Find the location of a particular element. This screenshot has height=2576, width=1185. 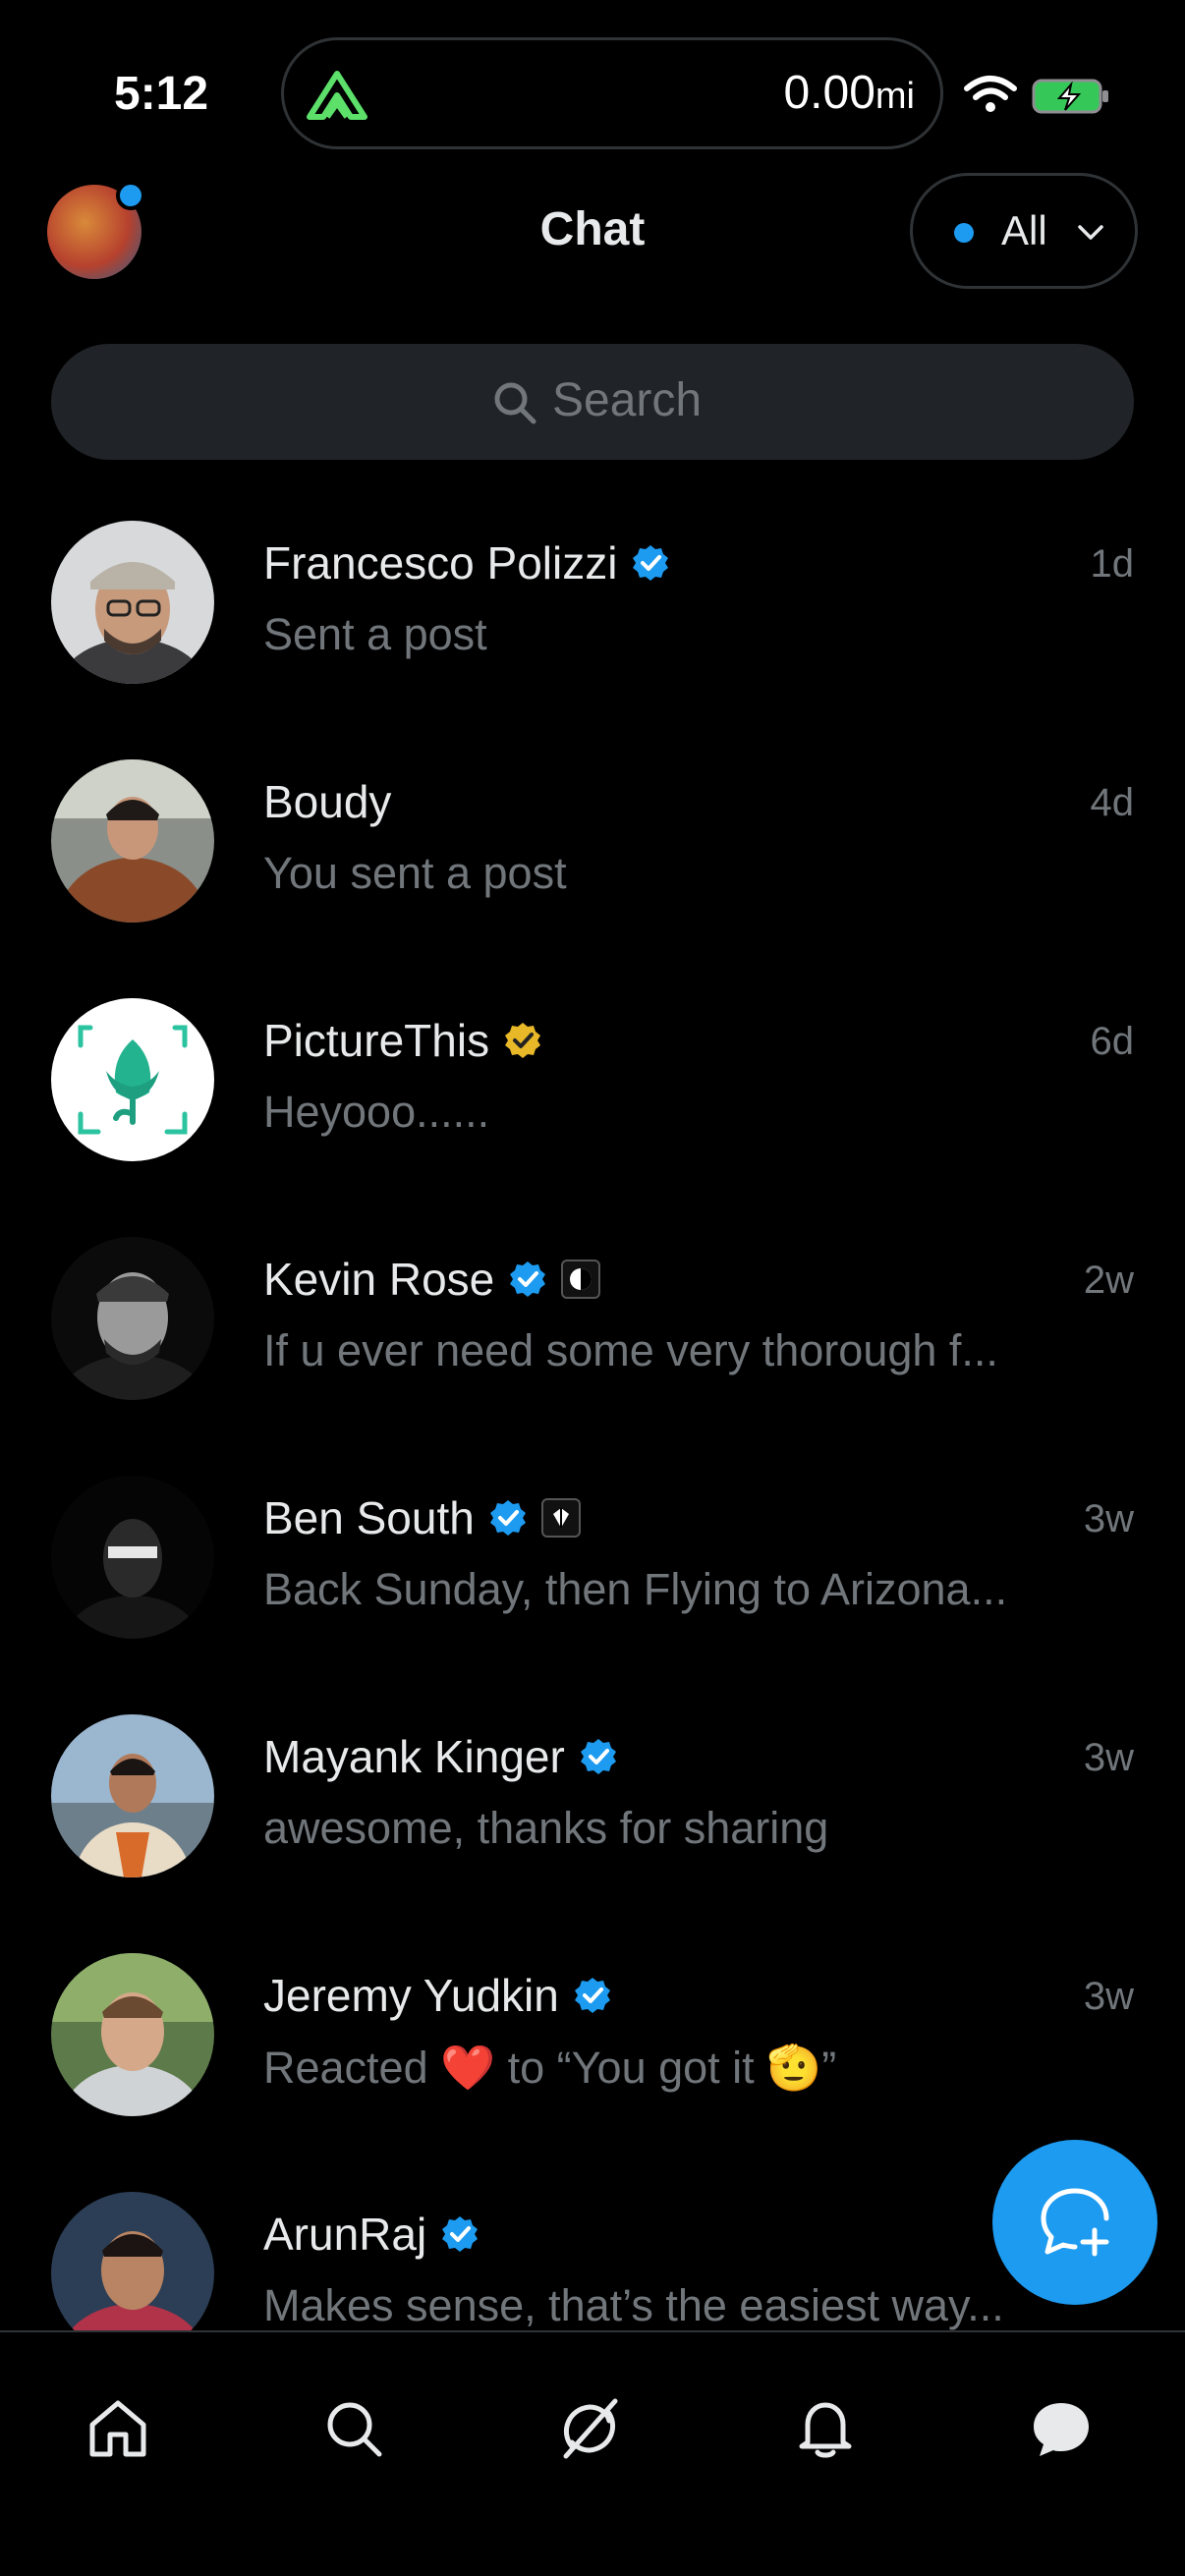

filter-dropdown: All is located at coordinates (1024, 231).